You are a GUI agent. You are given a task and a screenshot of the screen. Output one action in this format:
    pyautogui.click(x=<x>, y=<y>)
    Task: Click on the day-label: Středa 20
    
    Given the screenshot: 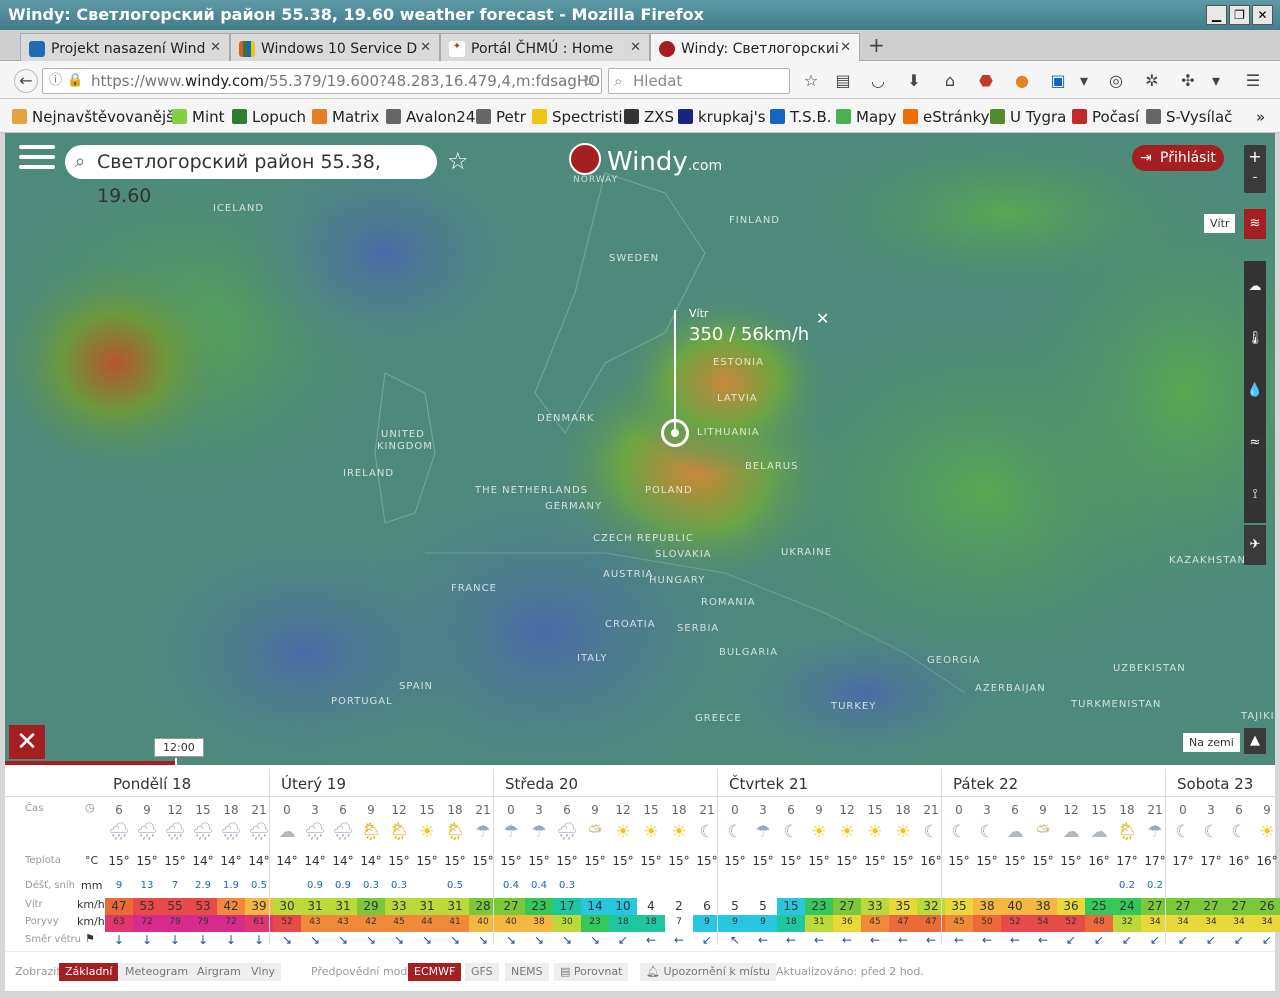 What is the action you would take?
    pyautogui.click(x=541, y=784)
    